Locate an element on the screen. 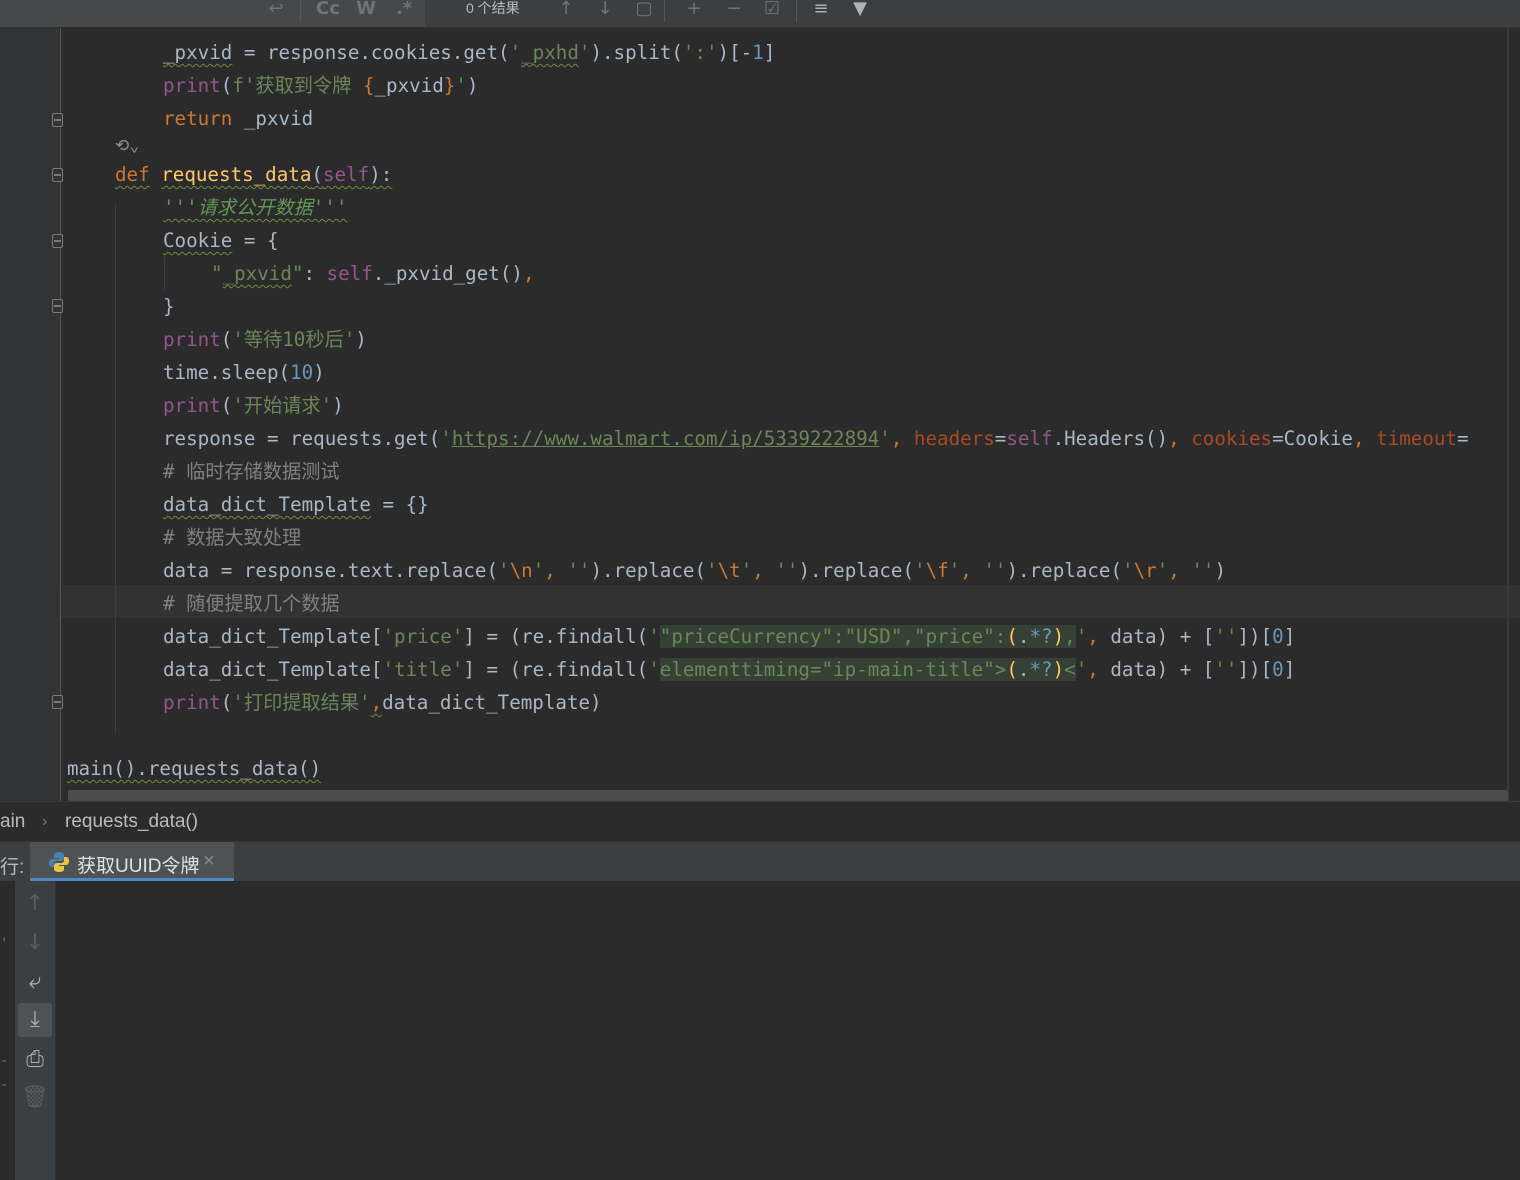 This screenshot has width=1520, height=1180. close-icon: × is located at coordinates (209, 861).